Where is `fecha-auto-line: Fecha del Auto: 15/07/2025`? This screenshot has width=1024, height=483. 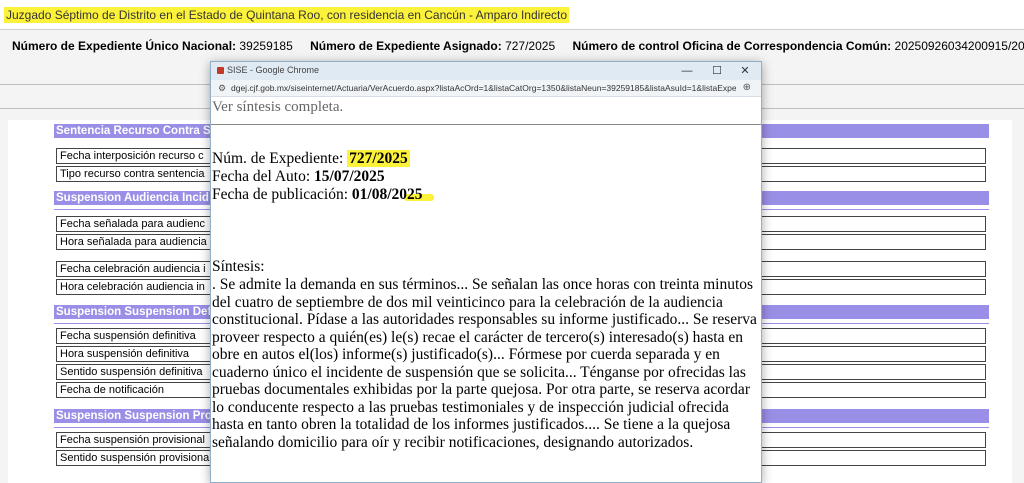 fecha-auto-line: Fecha del Auto: 15/07/2025 is located at coordinates (298, 177).